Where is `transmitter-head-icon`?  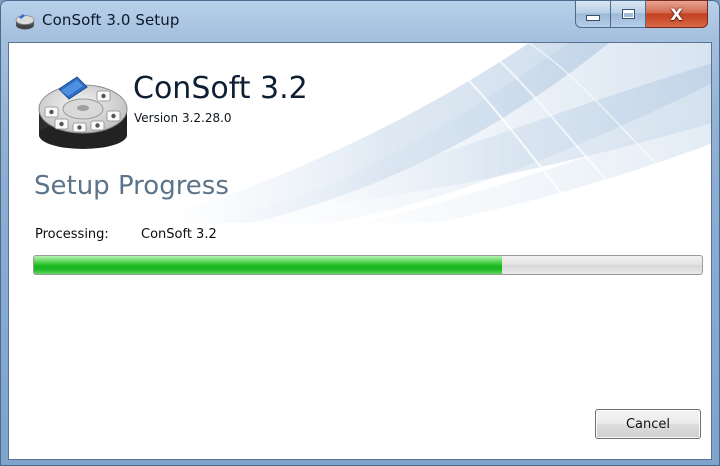
transmitter-head-icon is located at coordinates (83, 112).